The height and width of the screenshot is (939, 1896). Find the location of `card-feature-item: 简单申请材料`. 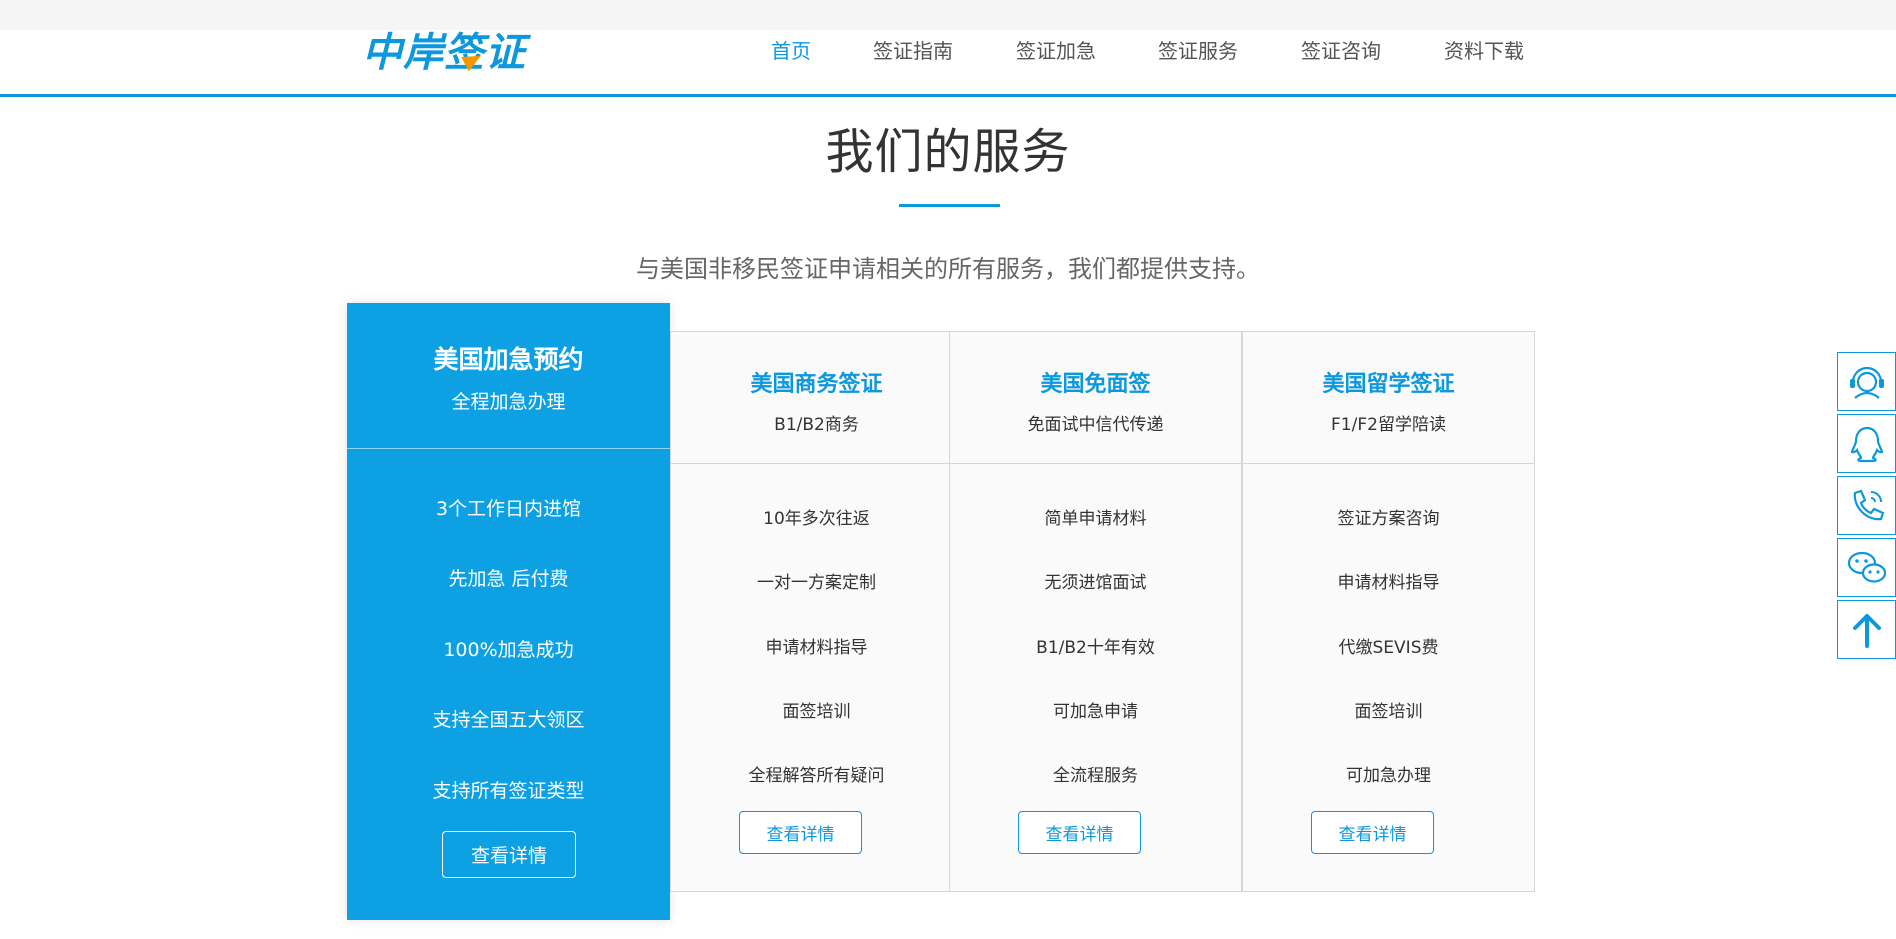

card-feature-item: 简单申请材料 is located at coordinates (1095, 519).